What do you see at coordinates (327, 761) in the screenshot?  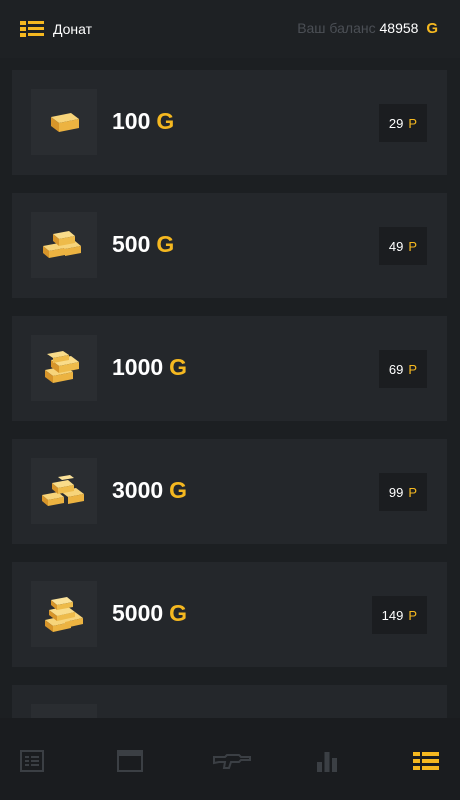 I see `nav-bar-chart-icon` at bounding box center [327, 761].